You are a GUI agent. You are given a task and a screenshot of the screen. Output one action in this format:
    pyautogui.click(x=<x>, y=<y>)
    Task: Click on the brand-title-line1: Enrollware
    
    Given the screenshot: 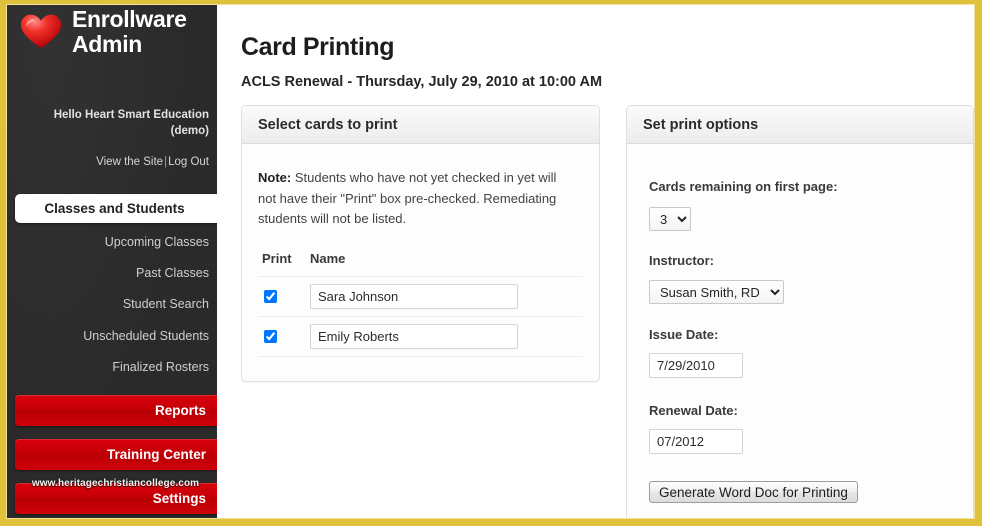 What is the action you would take?
    pyautogui.click(x=129, y=19)
    